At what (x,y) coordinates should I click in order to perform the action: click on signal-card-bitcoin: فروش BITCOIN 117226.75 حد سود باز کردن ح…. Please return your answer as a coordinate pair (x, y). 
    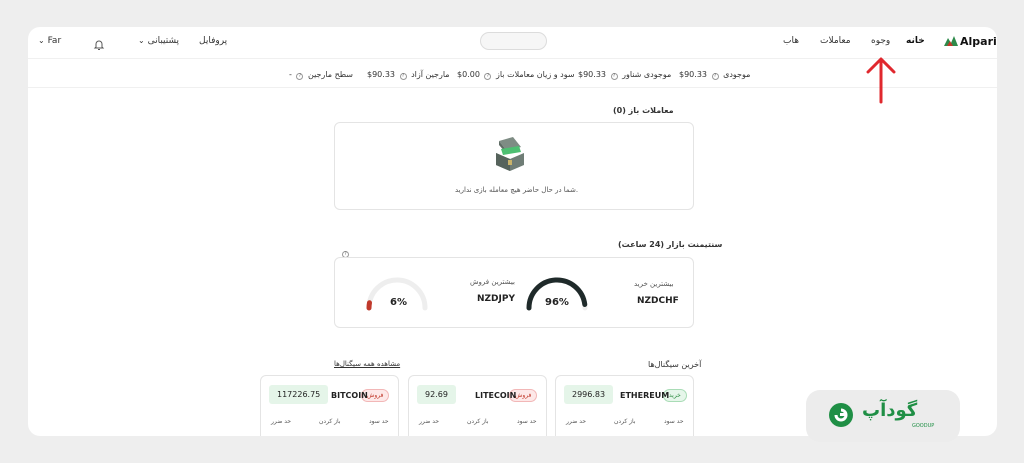
    Looking at the image, I should click on (329, 405).